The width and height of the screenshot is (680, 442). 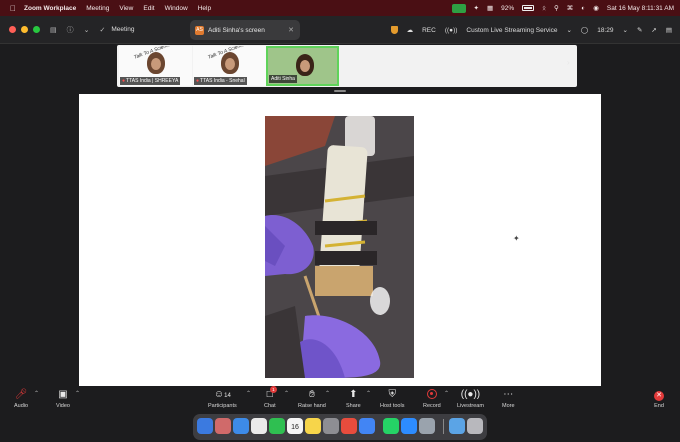 What do you see at coordinates (659, 394) in the screenshot?
I see `end-call-icon: ✕` at bounding box center [659, 394].